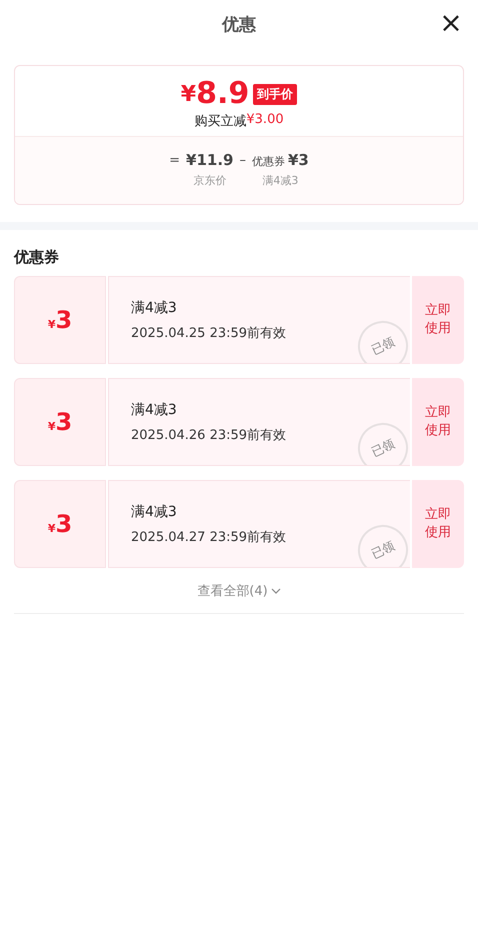 The image size is (478, 939). I want to click on operator: =, so click(174, 161).